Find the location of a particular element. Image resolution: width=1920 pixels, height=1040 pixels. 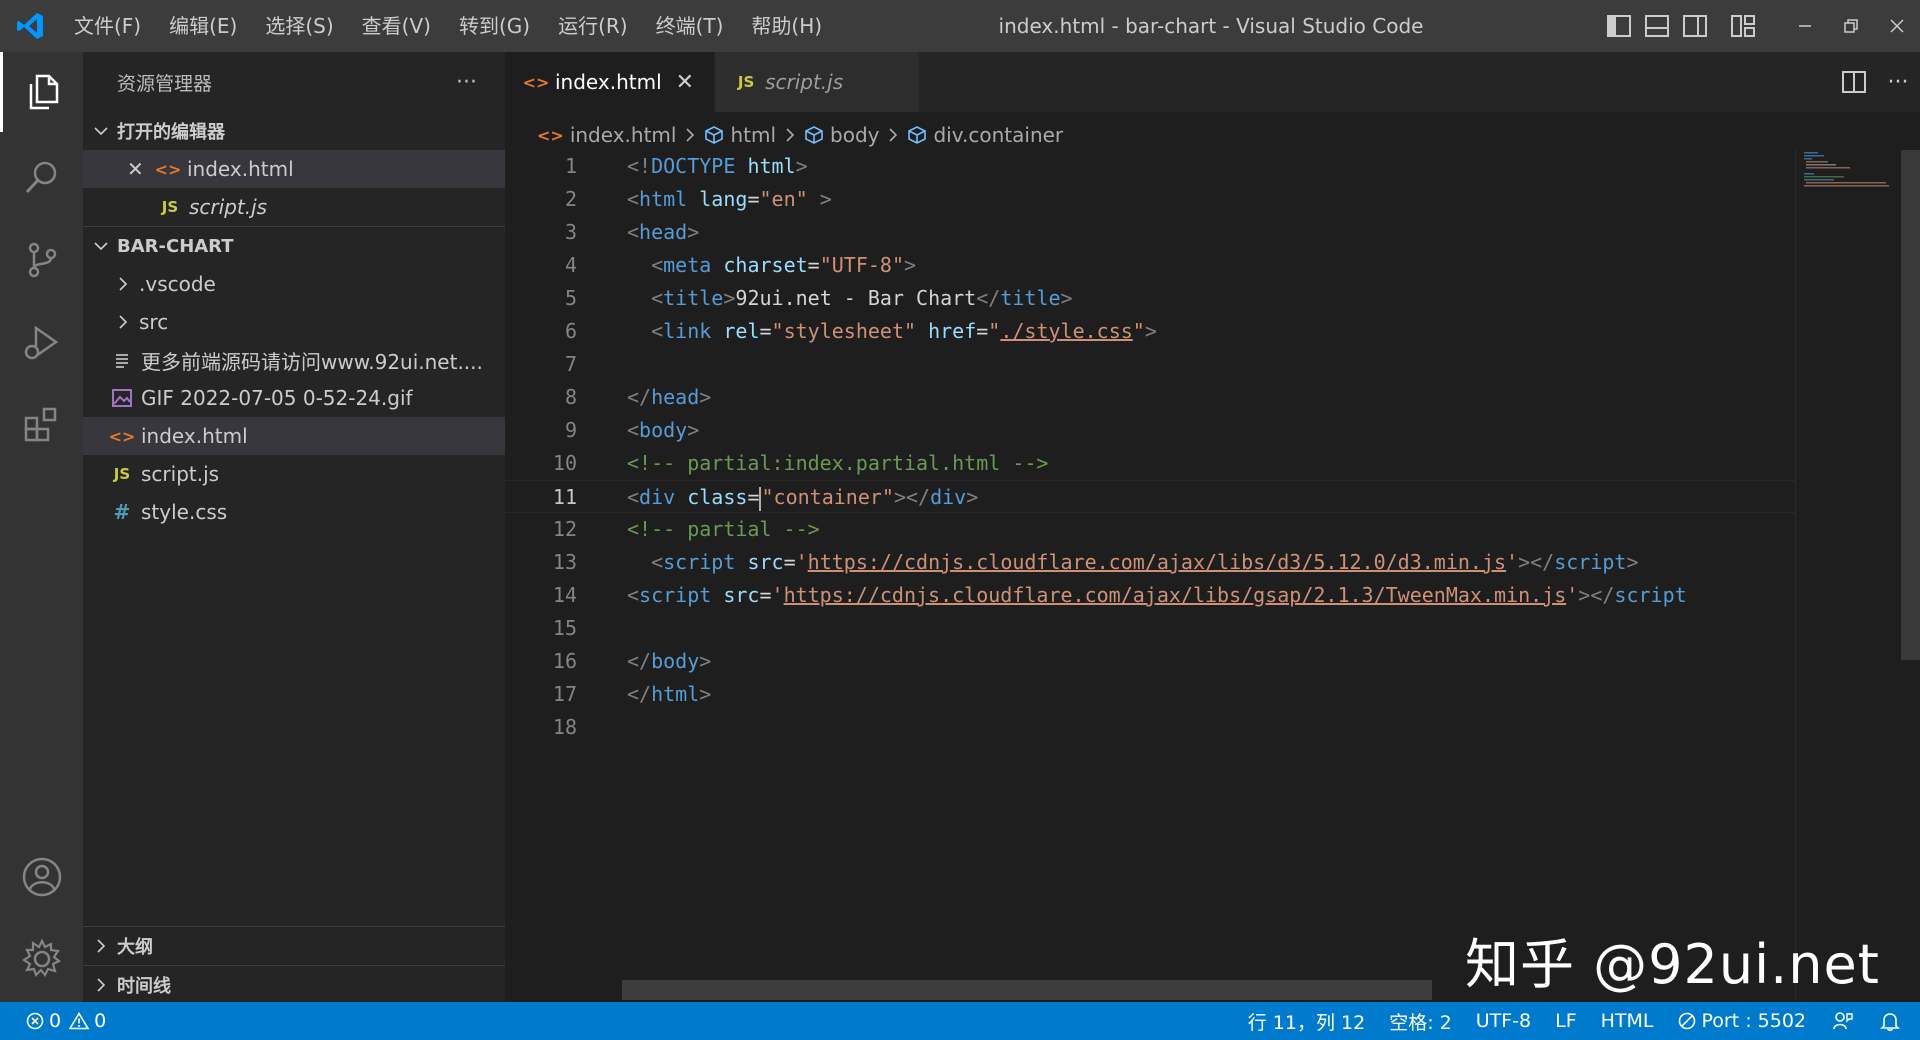

breadcrumb-label: index.html is located at coordinates (623, 135).